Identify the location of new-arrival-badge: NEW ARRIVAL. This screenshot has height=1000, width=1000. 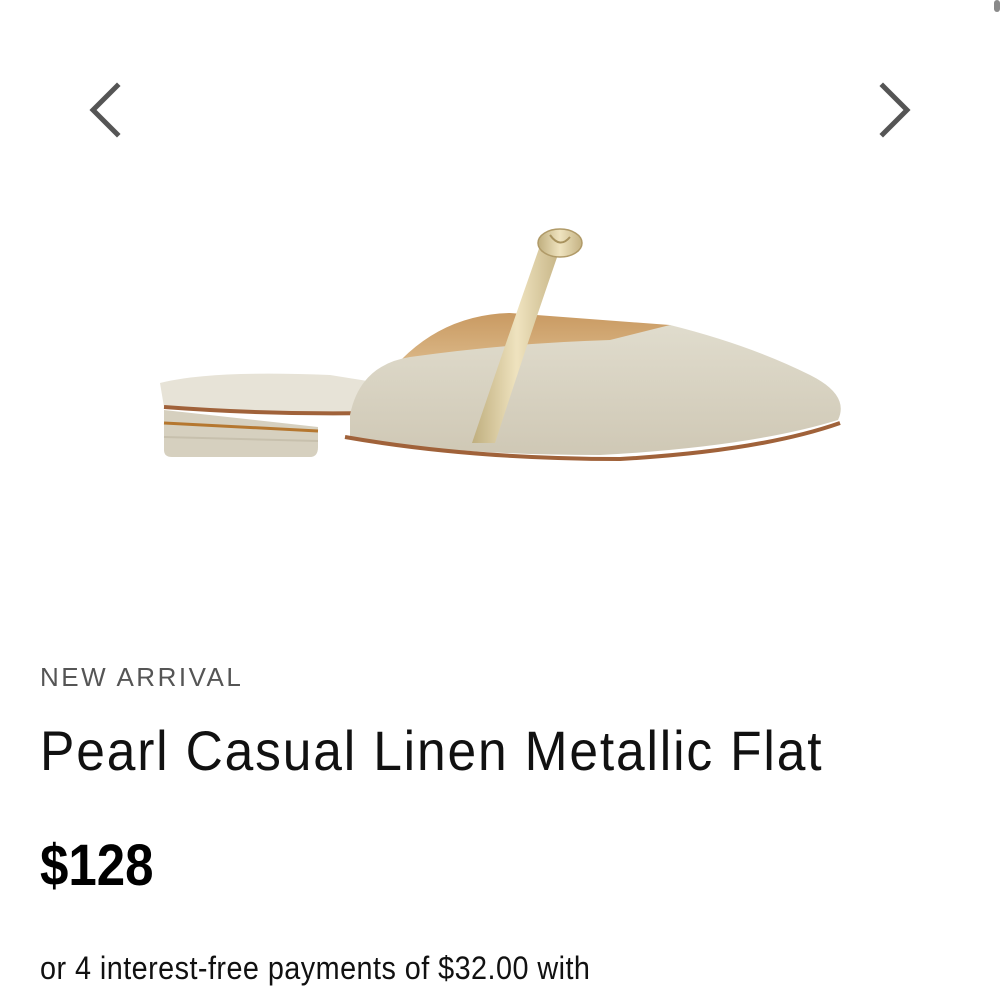
(142, 677).